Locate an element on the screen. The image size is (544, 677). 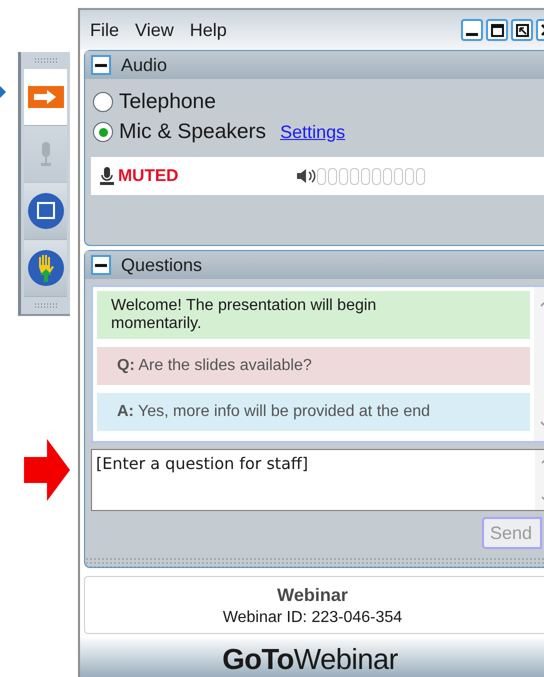
maximize-button is located at coordinates (497, 30).